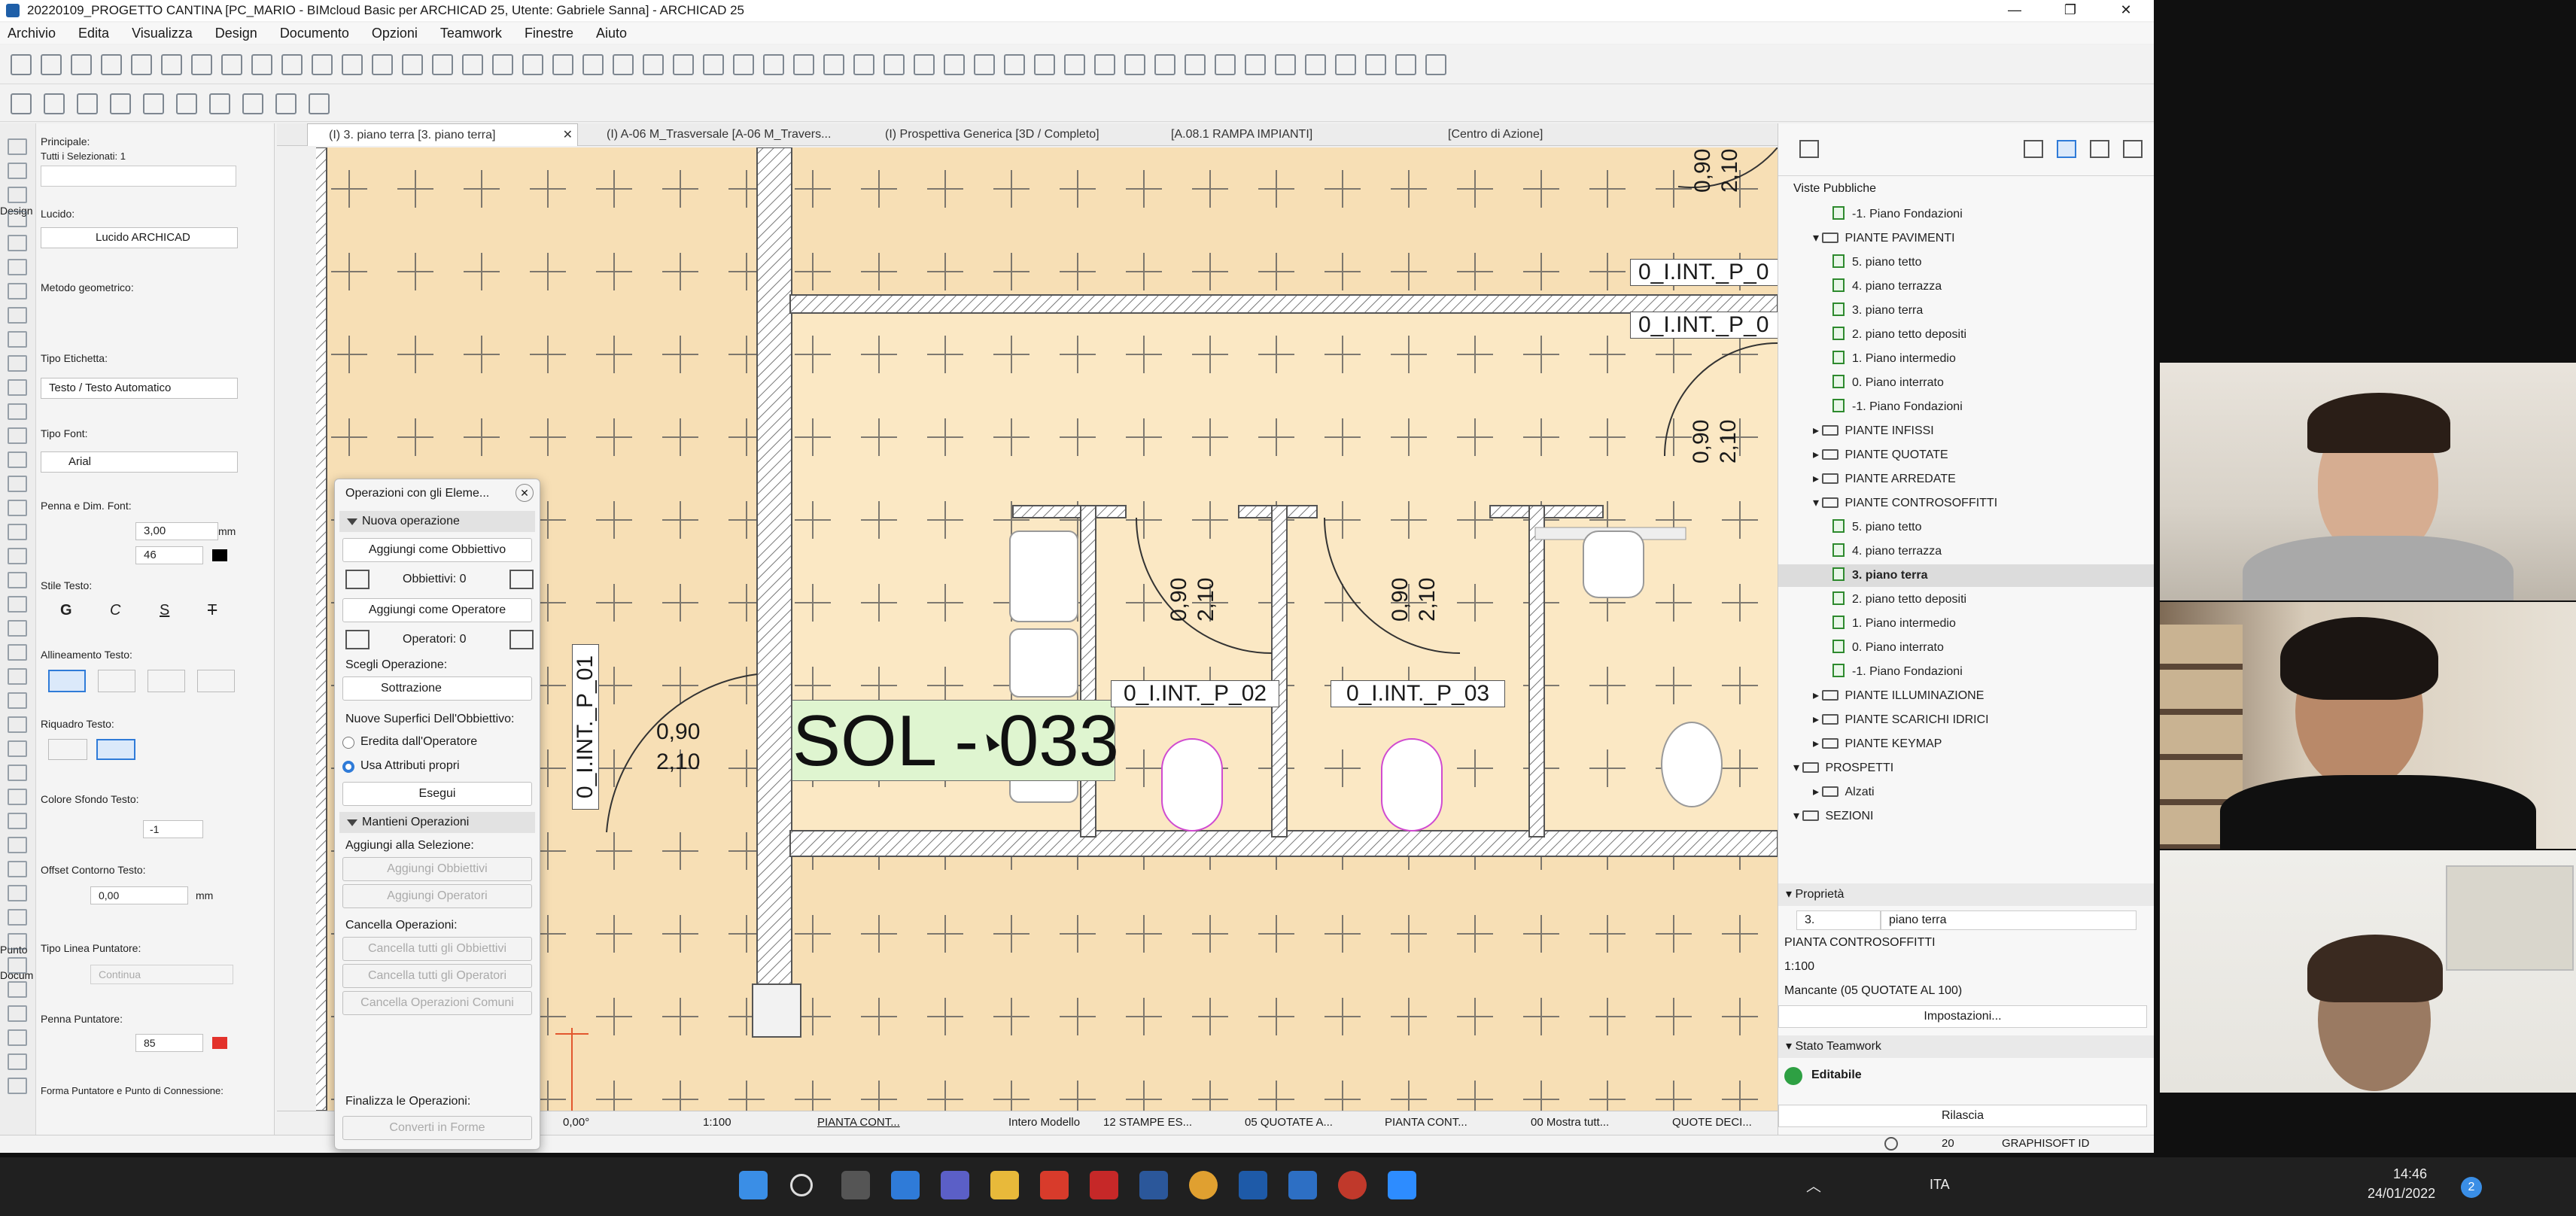 The height and width of the screenshot is (1216, 2576). What do you see at coordinates (213, 610) in the screenshot?
I see `strike-button: T` at bounding box center [213, 610].